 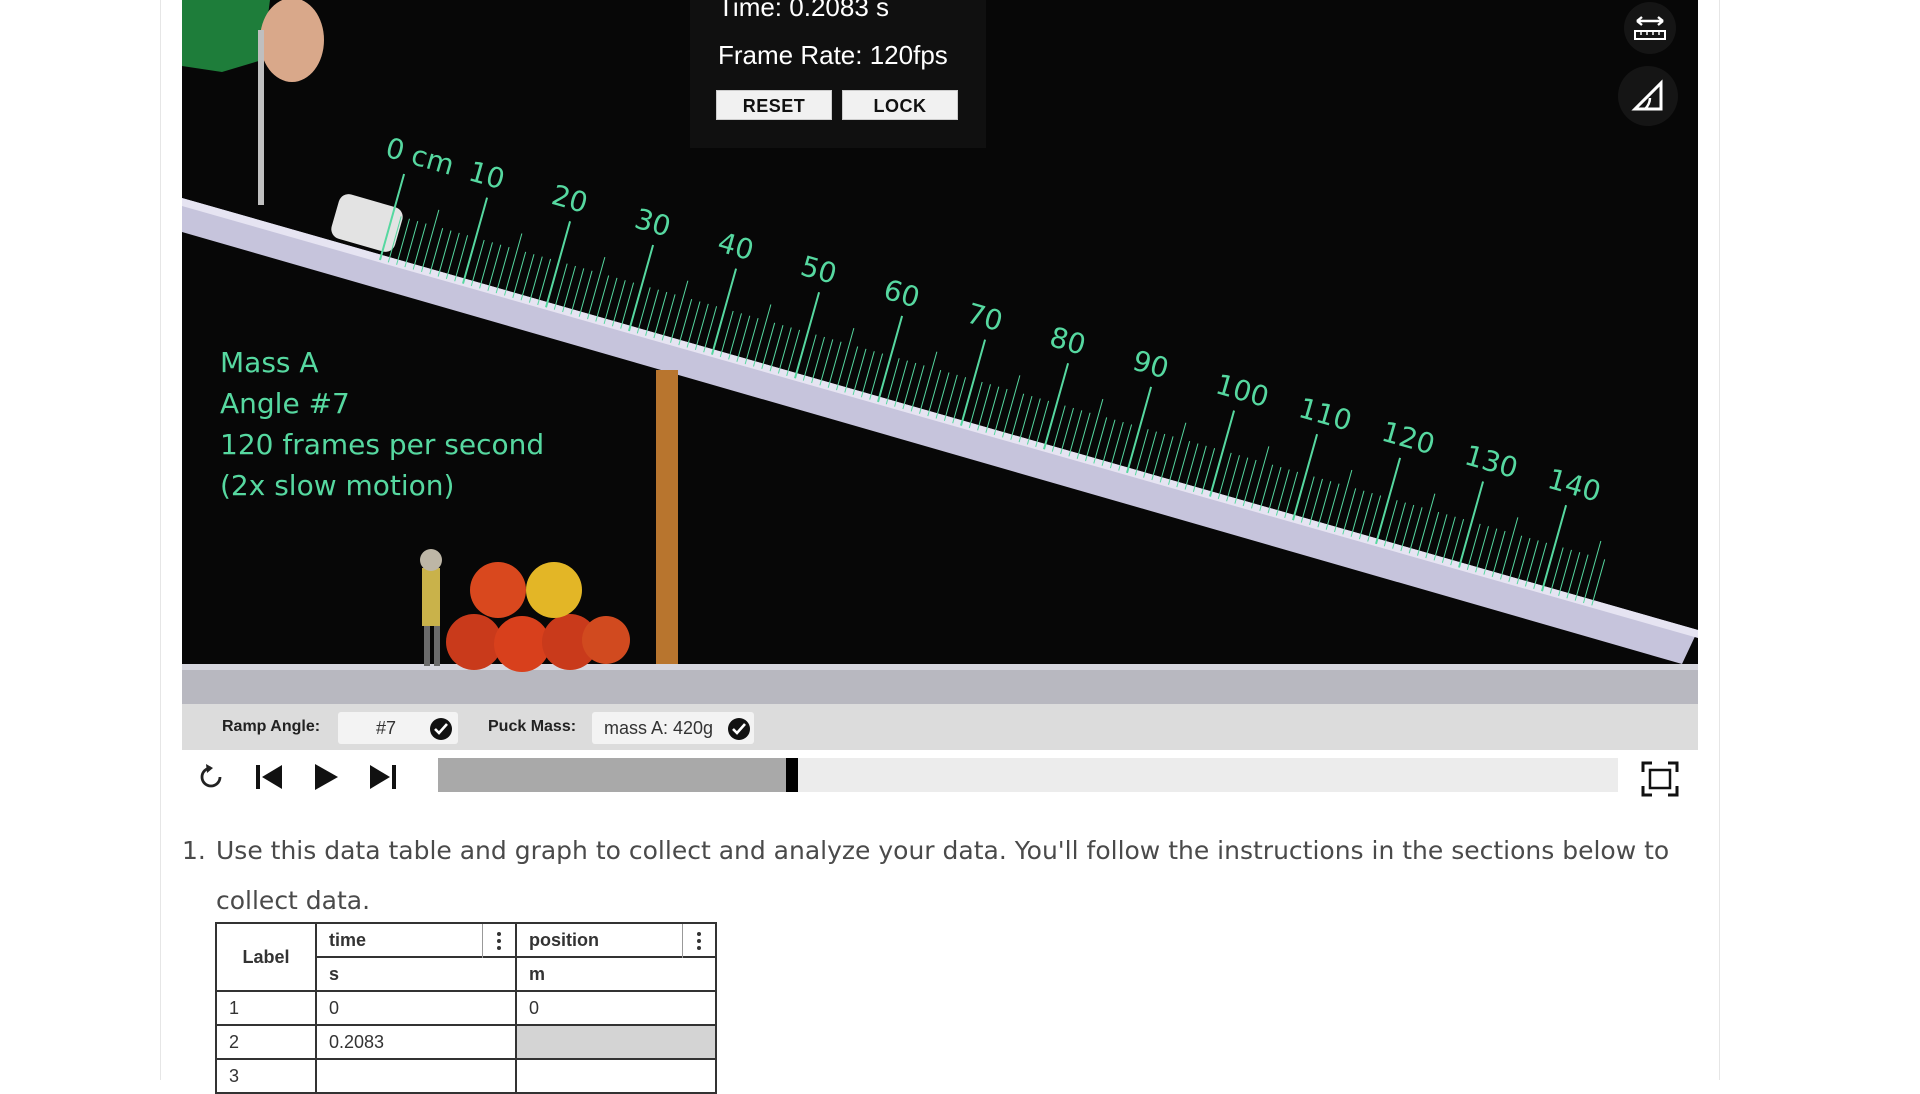 I want to click on skip-forward-icon, so click(x=383, y=777).